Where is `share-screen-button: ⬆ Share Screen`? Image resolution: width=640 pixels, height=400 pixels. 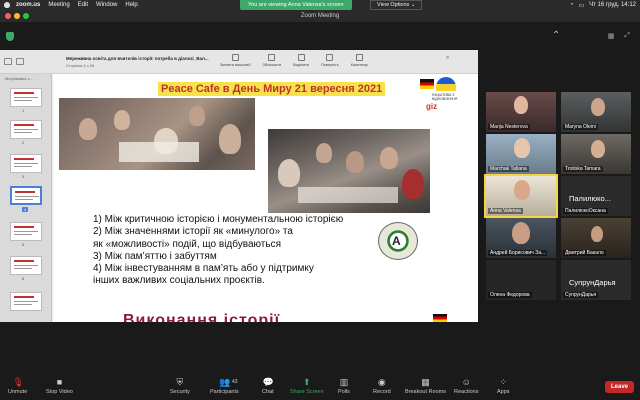
share-screen-button: ⬆ Share Screen is located at coordinates (307, 386).